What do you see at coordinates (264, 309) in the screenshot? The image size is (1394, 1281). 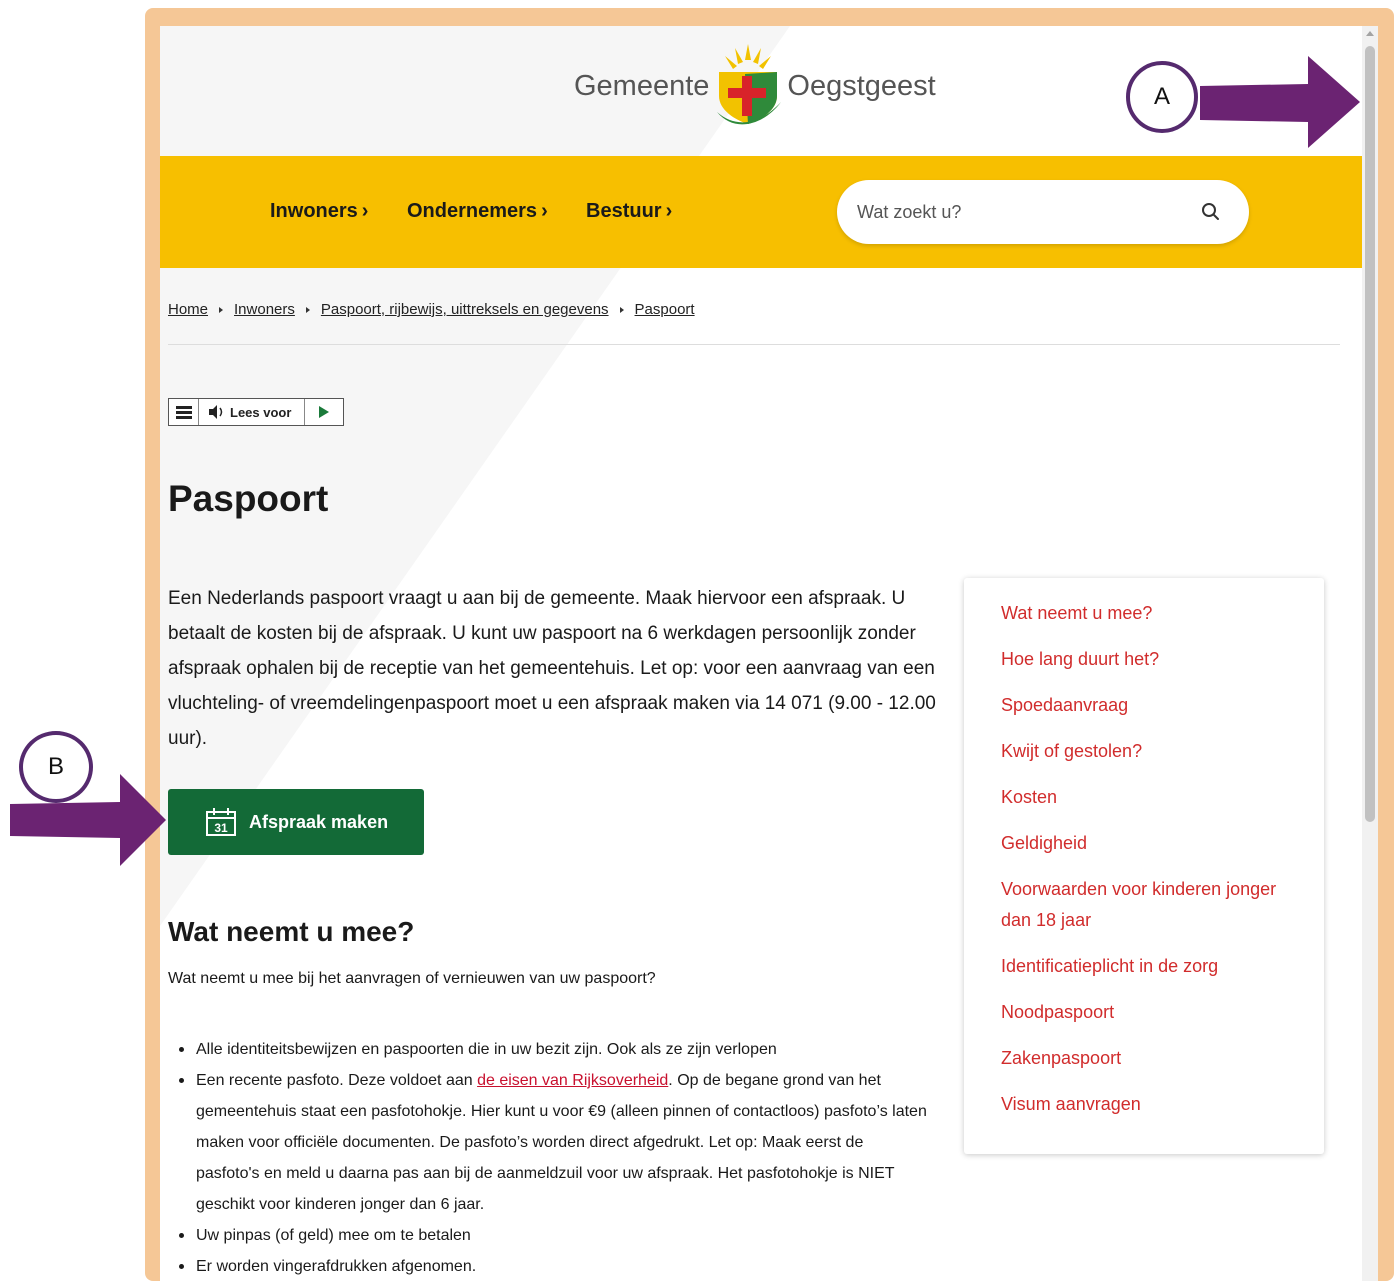 I see `breadcrumb-inwoners: Inwoners` at bounding box center [264, 309].